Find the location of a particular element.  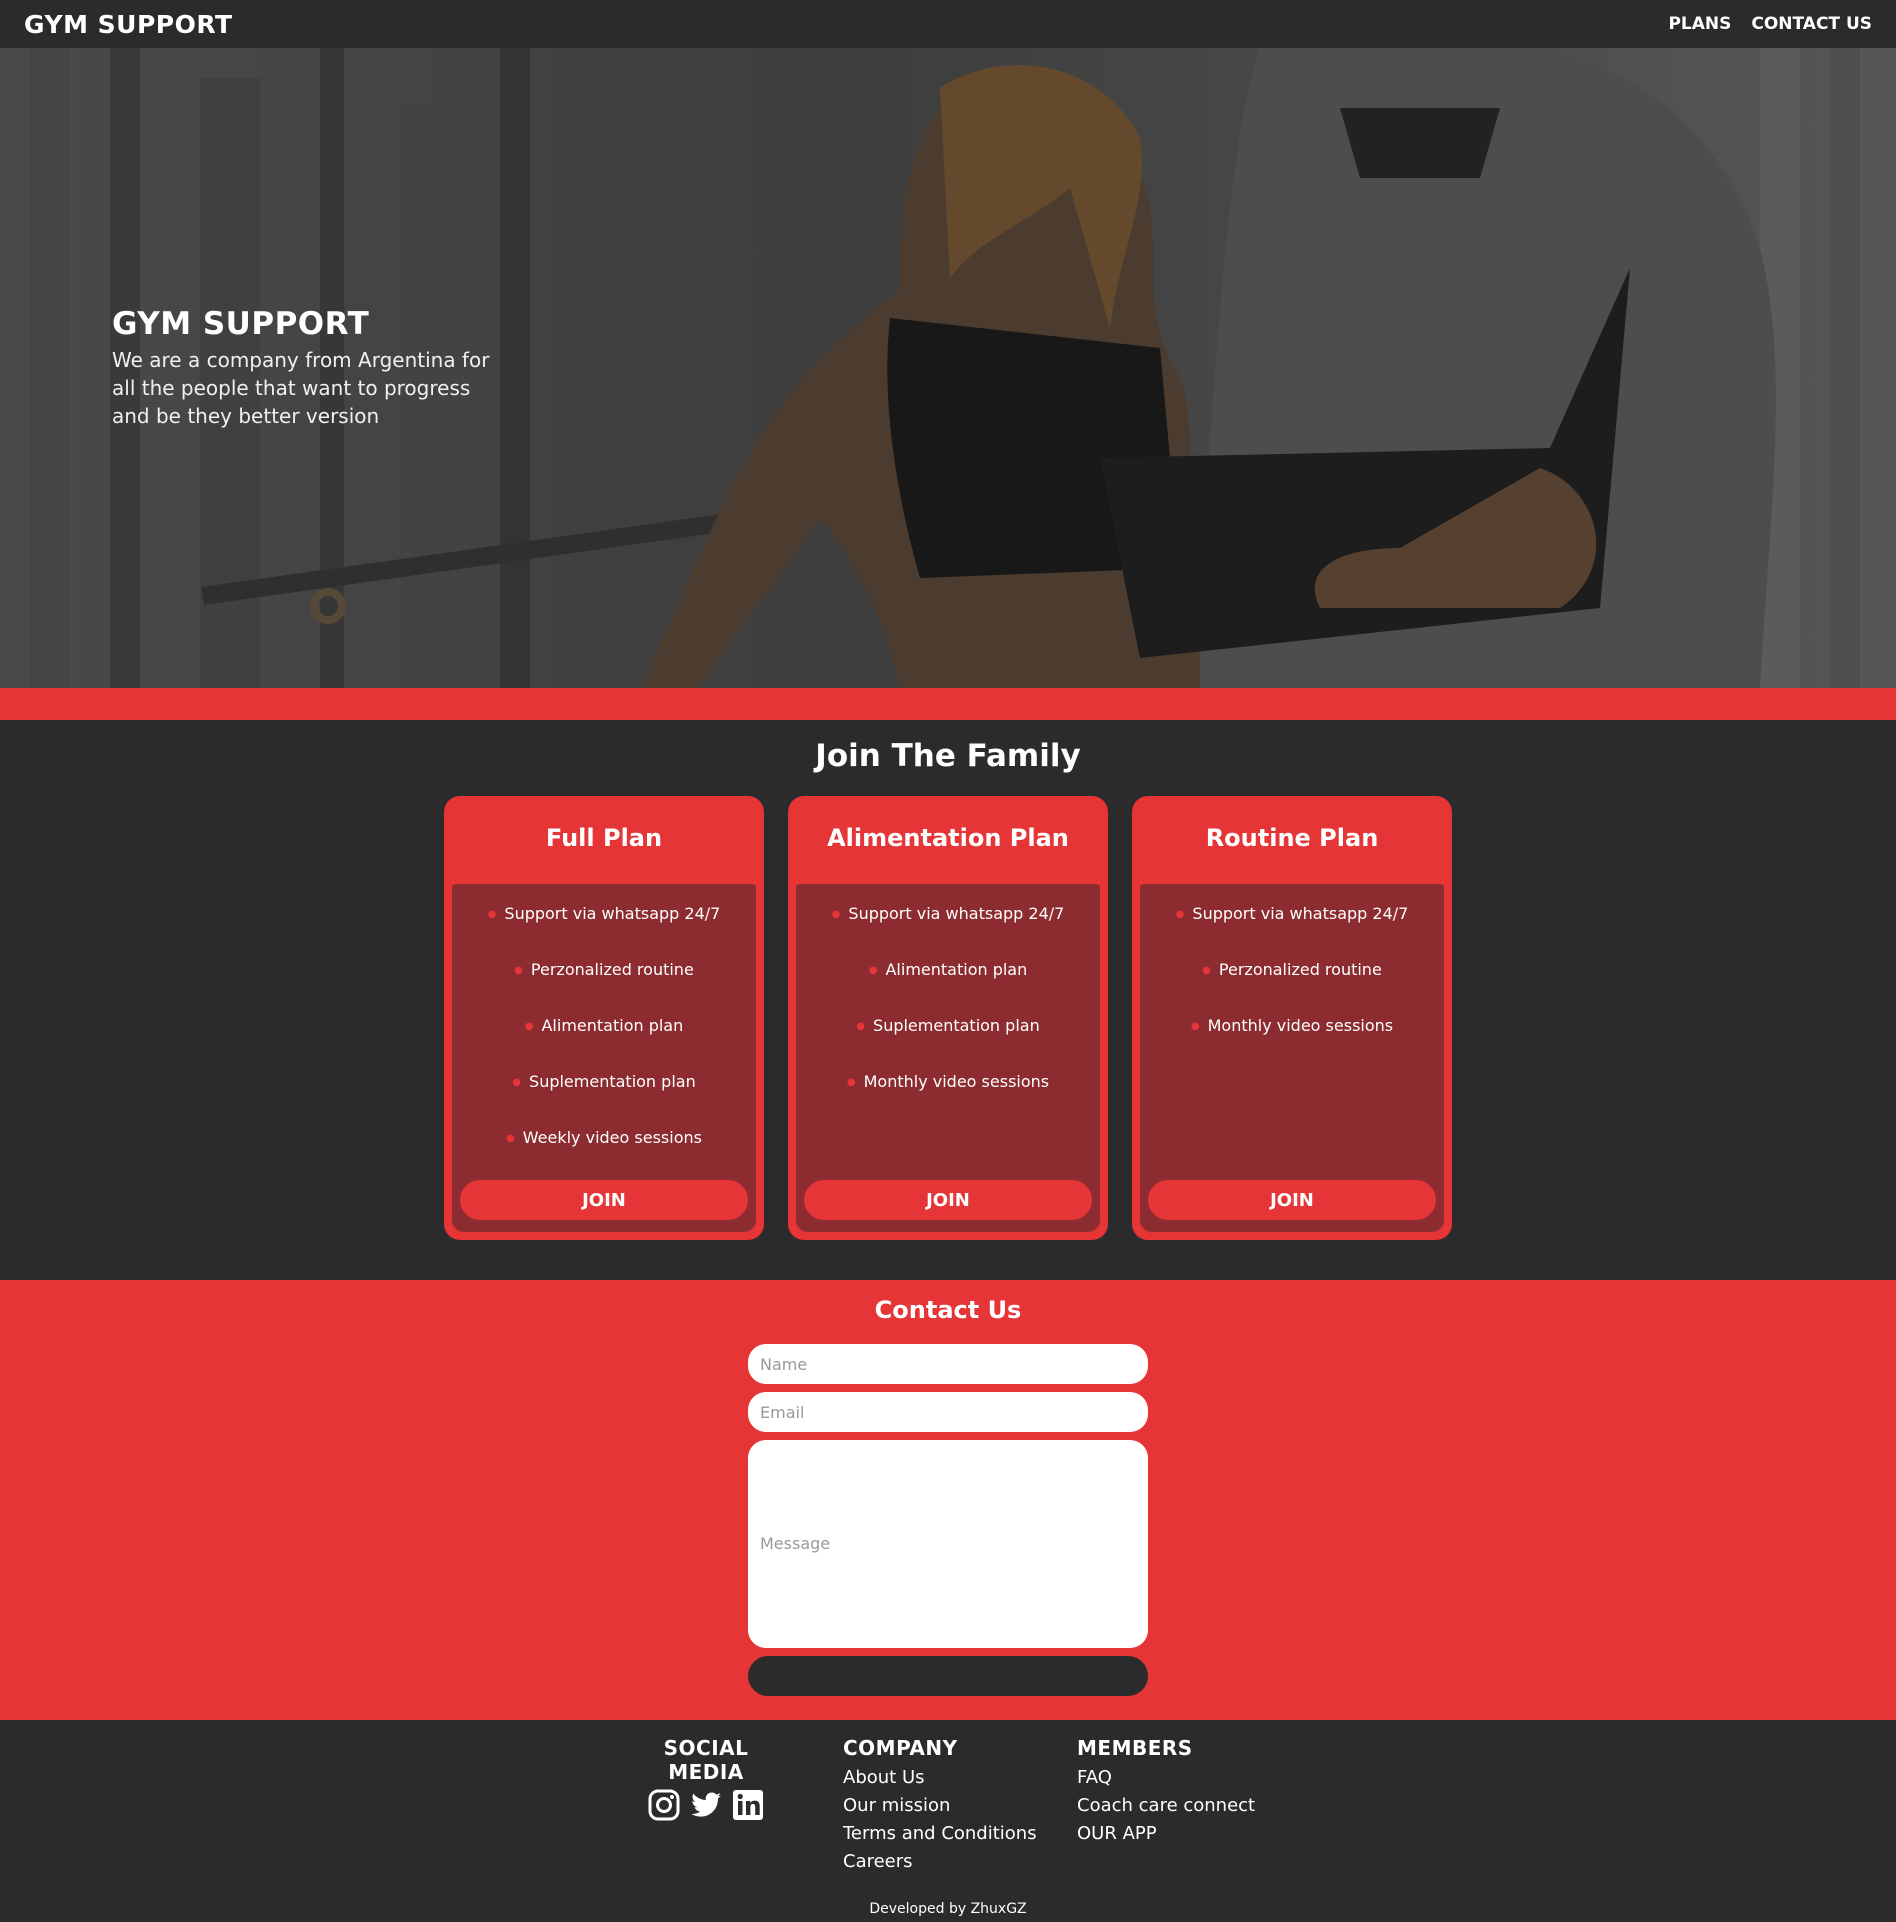

footer-link-terms: Terms and Conditions is located at coordinates (940, 1834).